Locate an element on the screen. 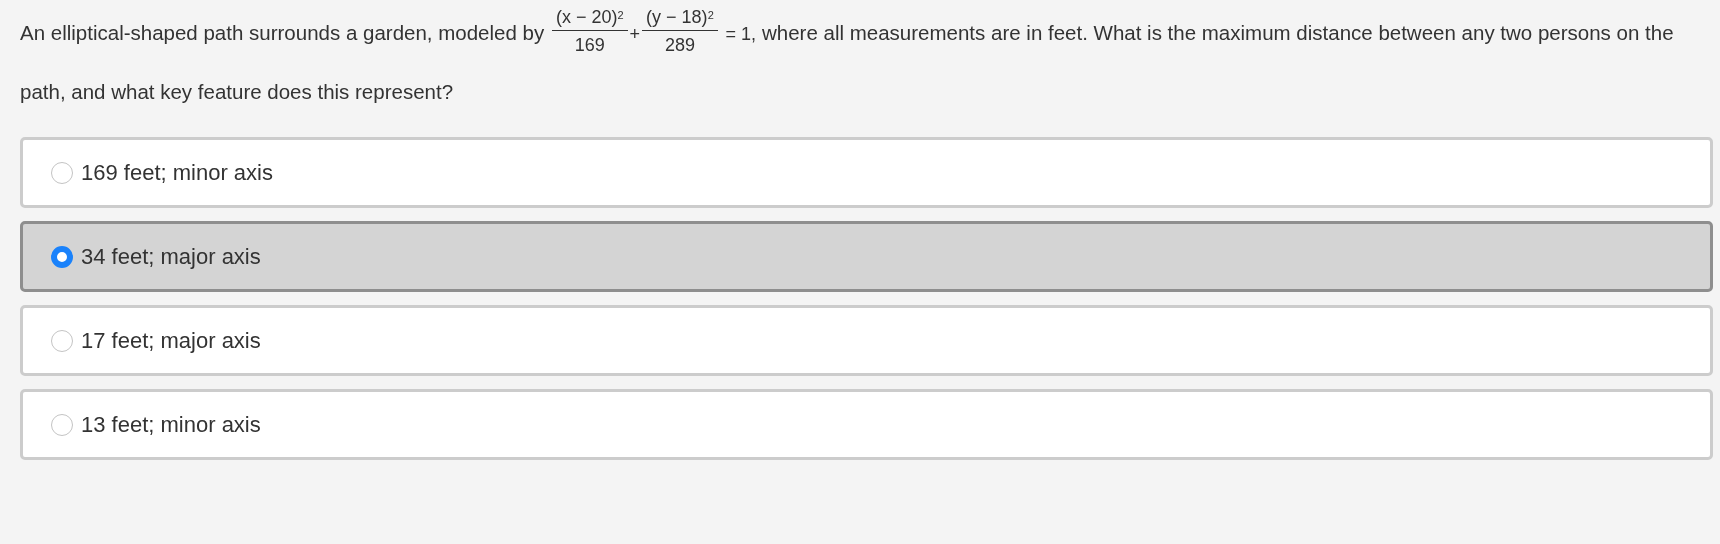 The height and width of the screenshot is (544, 1720). answer-option: 13 feet; minor axis is located at coordinates (866, 424).